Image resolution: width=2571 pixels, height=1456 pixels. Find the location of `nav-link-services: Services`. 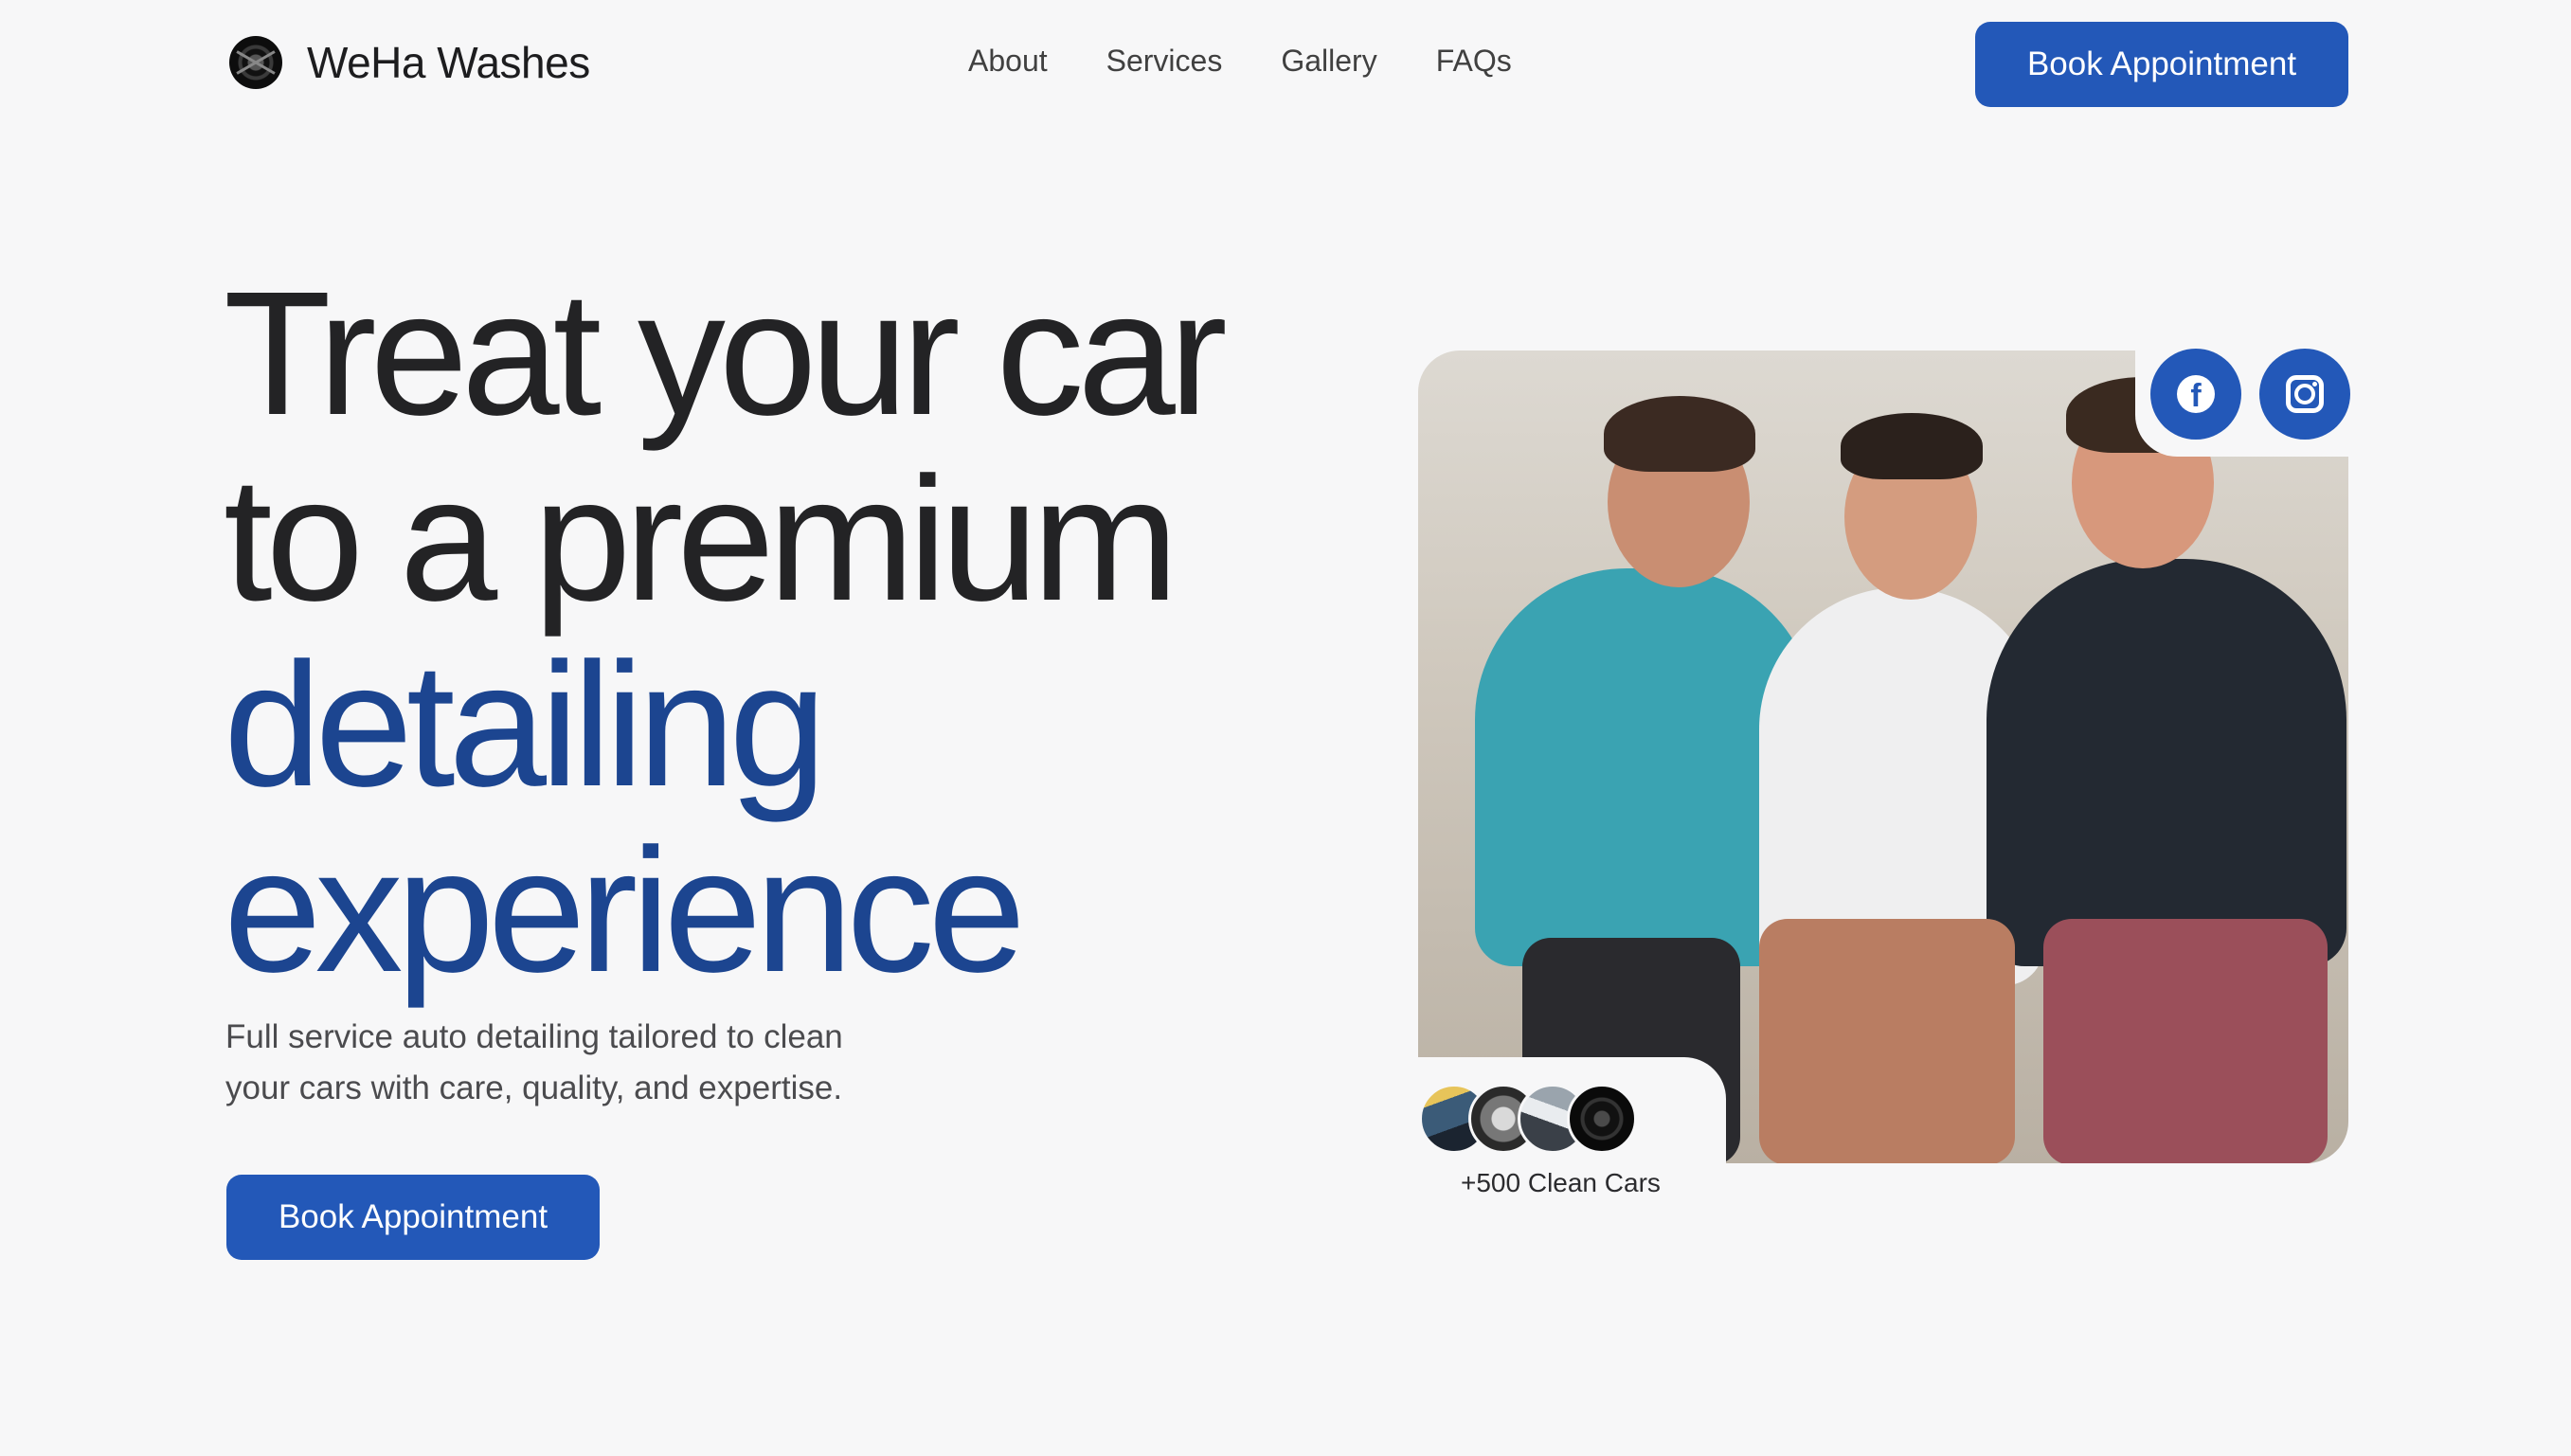

nav-link-services: Services is located at coordinates (1164, 62).